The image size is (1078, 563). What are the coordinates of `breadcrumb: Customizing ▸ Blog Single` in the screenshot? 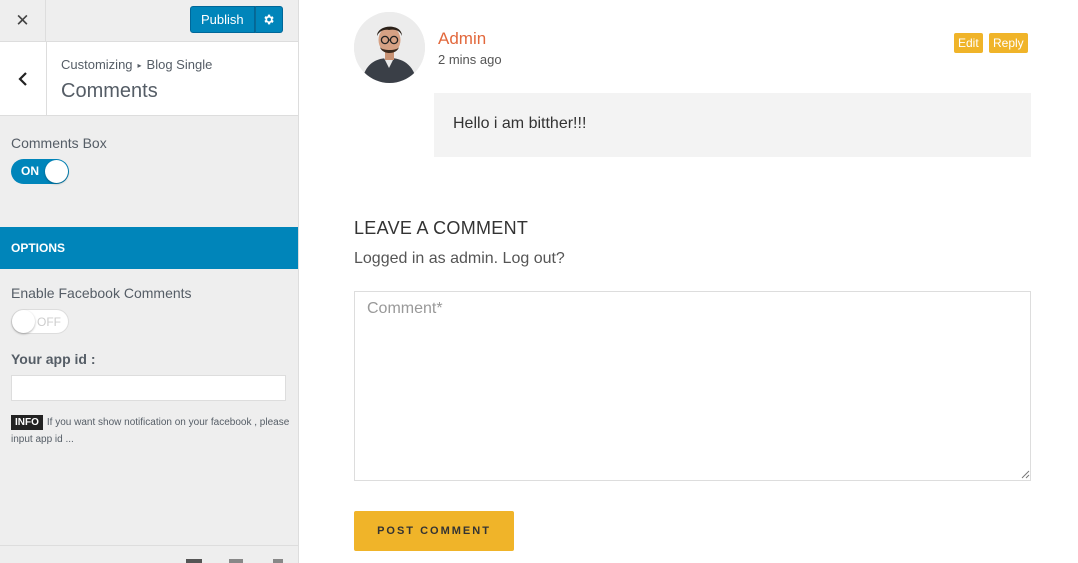 It's located at (136, 64).